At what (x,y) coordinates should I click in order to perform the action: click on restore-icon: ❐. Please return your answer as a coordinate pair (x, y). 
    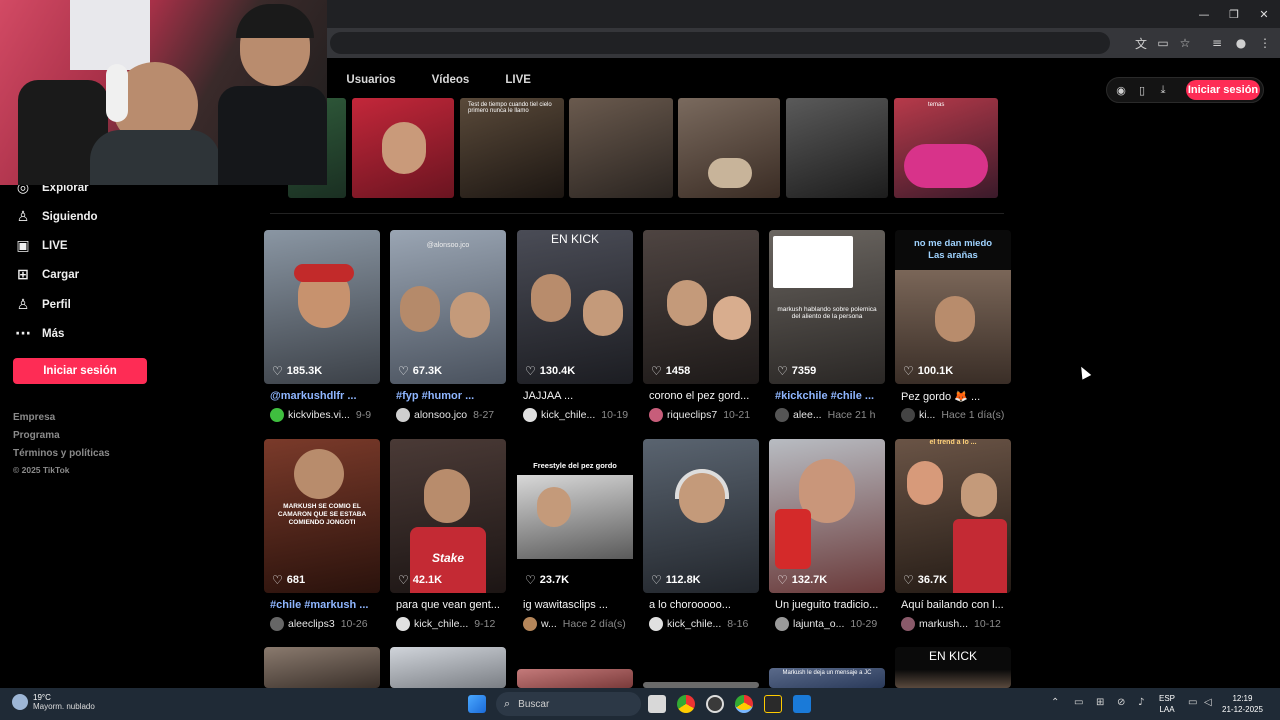
    Looking at the image, I should click on (1234, 14).